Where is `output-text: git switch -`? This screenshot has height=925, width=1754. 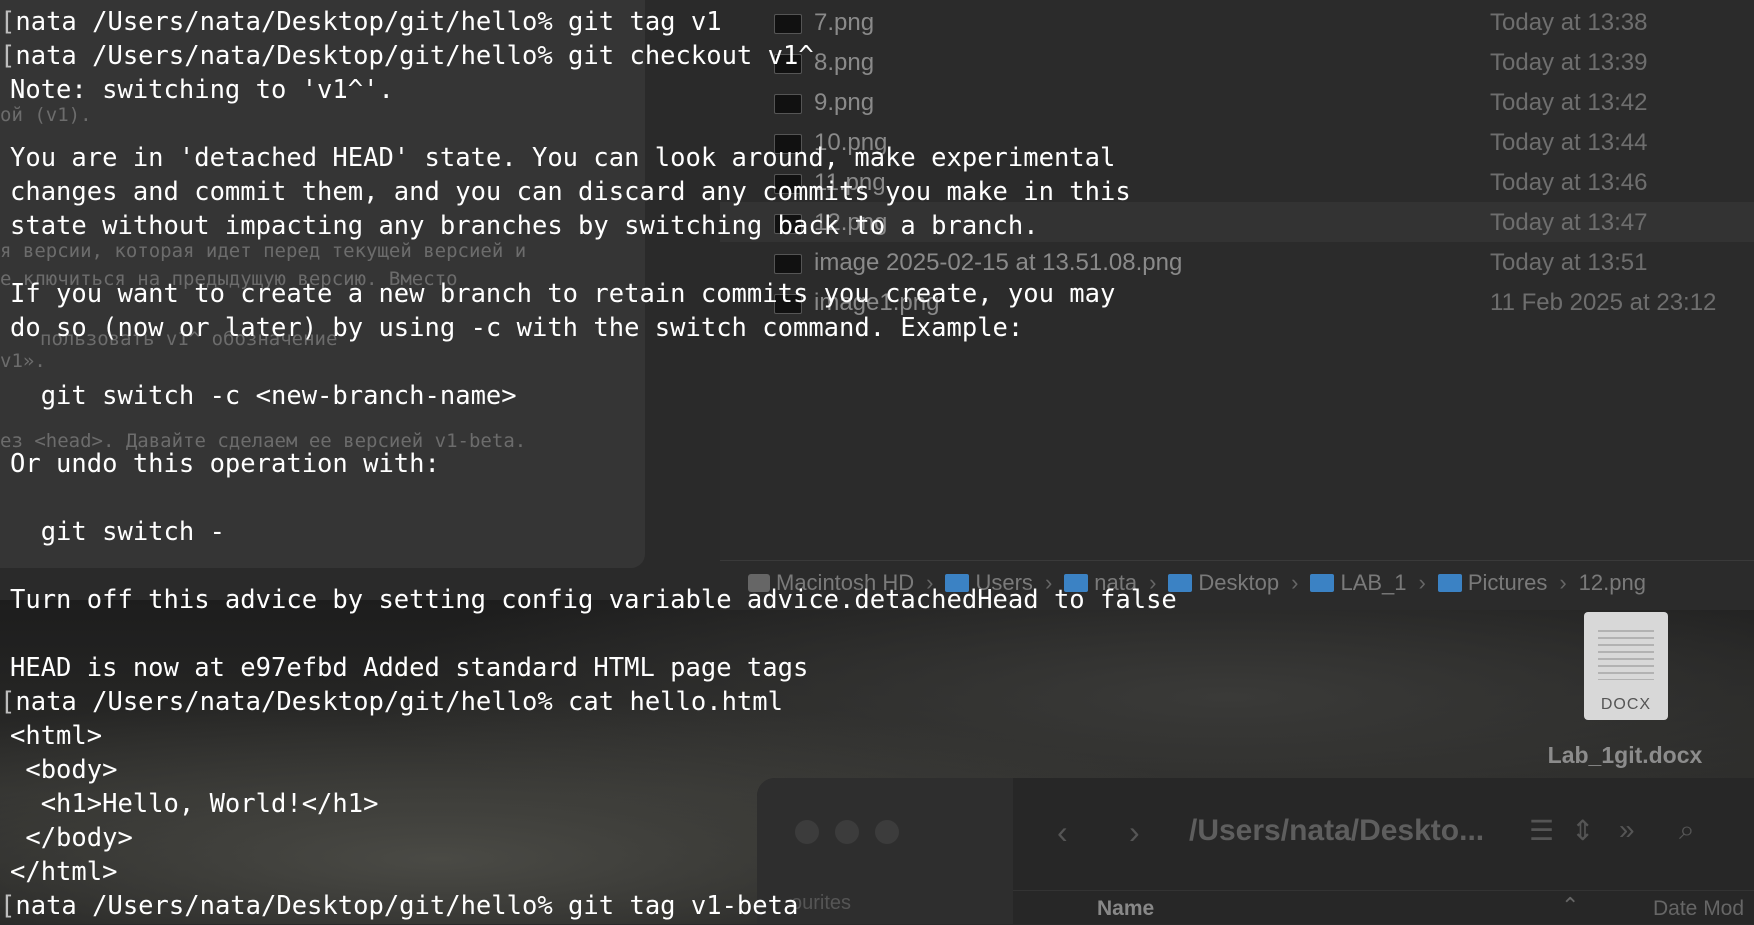
output-text: git switch - is located at coordinates (117, 532).